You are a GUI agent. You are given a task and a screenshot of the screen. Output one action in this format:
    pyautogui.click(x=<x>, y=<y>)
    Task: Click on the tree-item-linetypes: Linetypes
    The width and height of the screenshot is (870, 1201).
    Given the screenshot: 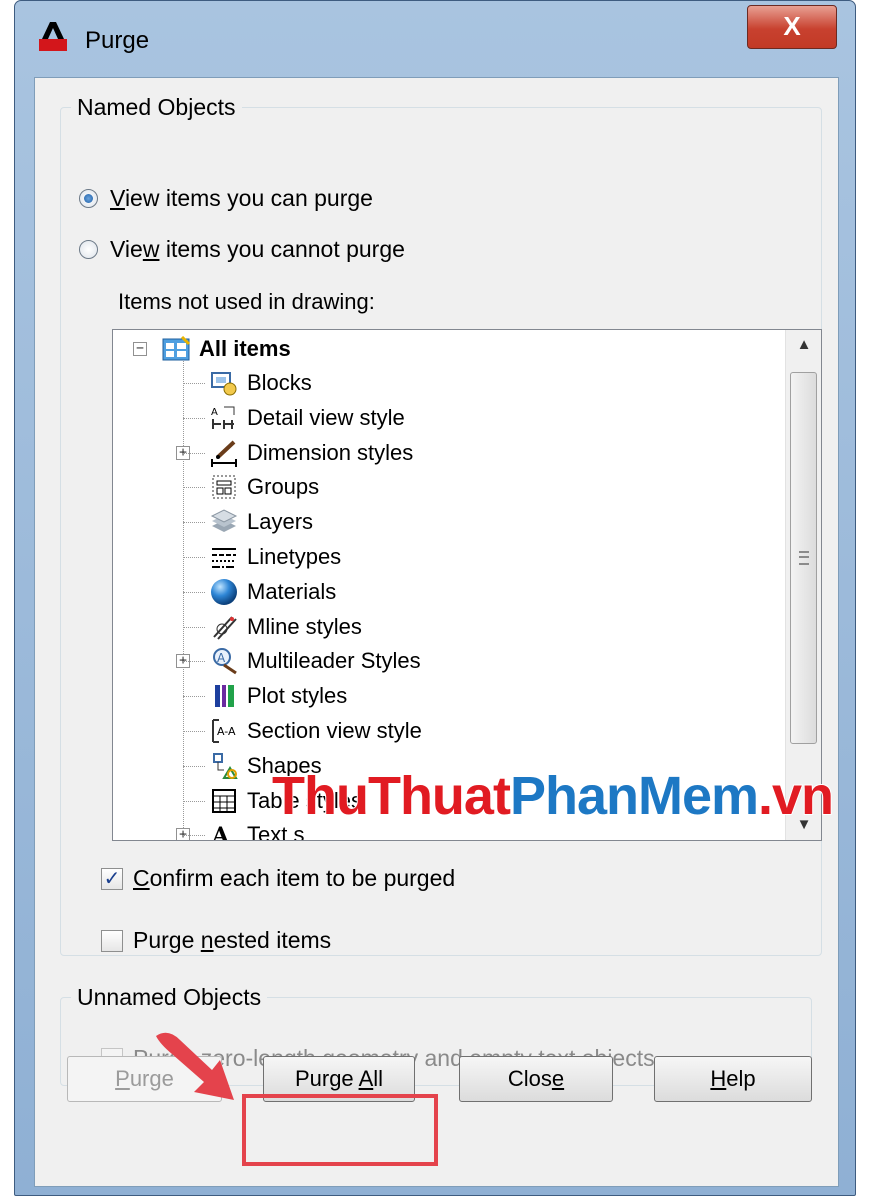 What is the action you would take?
    pyautogui.click(x=262, y=557)
    